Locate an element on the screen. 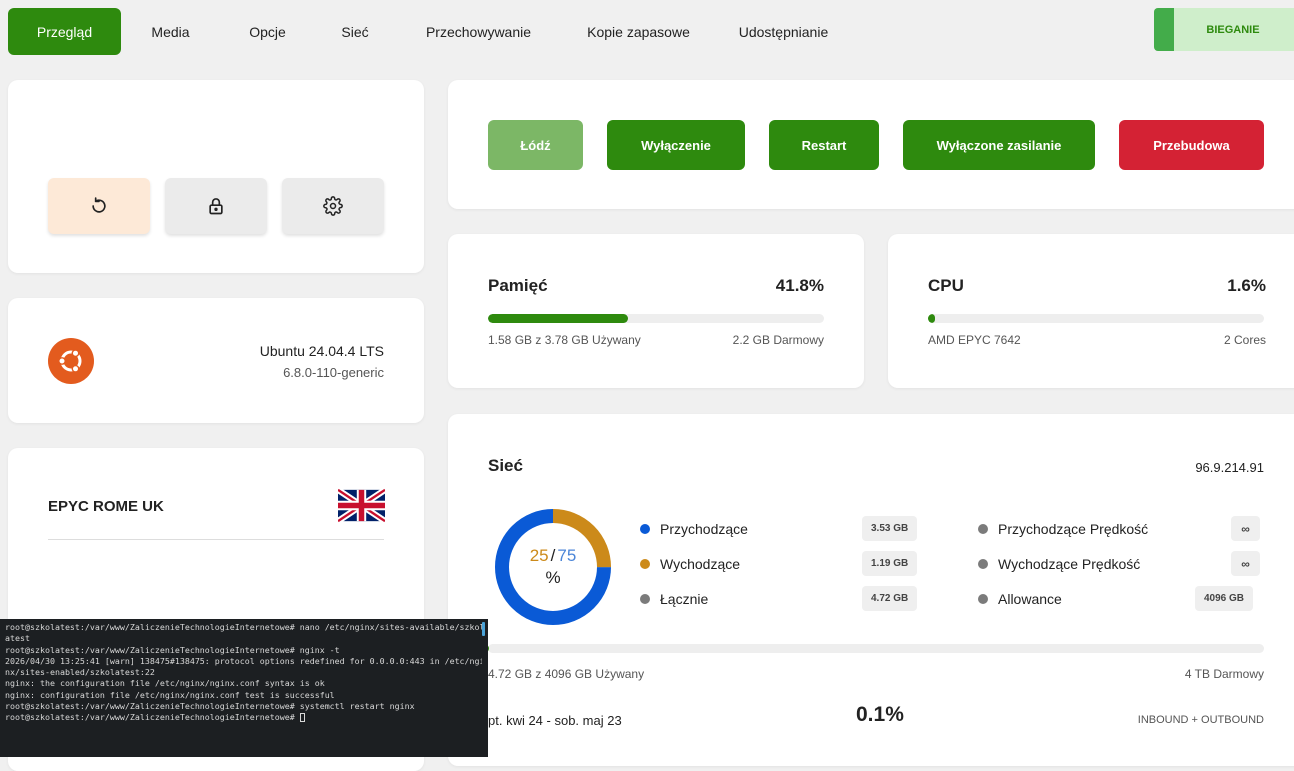  cpu-card: CPU 1.6% AMD EPYC 7642 2 Cores is located at coordinates (1091, 311).